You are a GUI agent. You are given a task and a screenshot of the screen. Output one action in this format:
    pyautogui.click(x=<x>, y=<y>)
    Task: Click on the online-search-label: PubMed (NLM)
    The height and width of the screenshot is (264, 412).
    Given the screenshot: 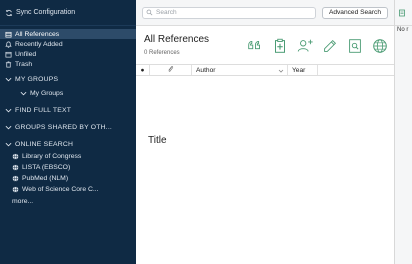 What is the action you would take?
    pyautogui.click(x=45, y=178)
    